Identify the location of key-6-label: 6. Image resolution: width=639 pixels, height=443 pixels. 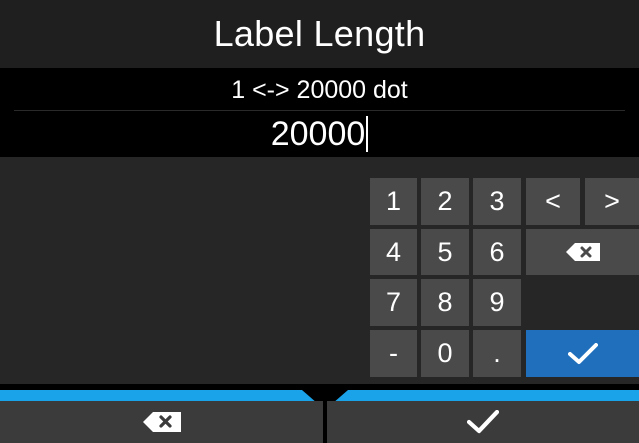
(497, 251).